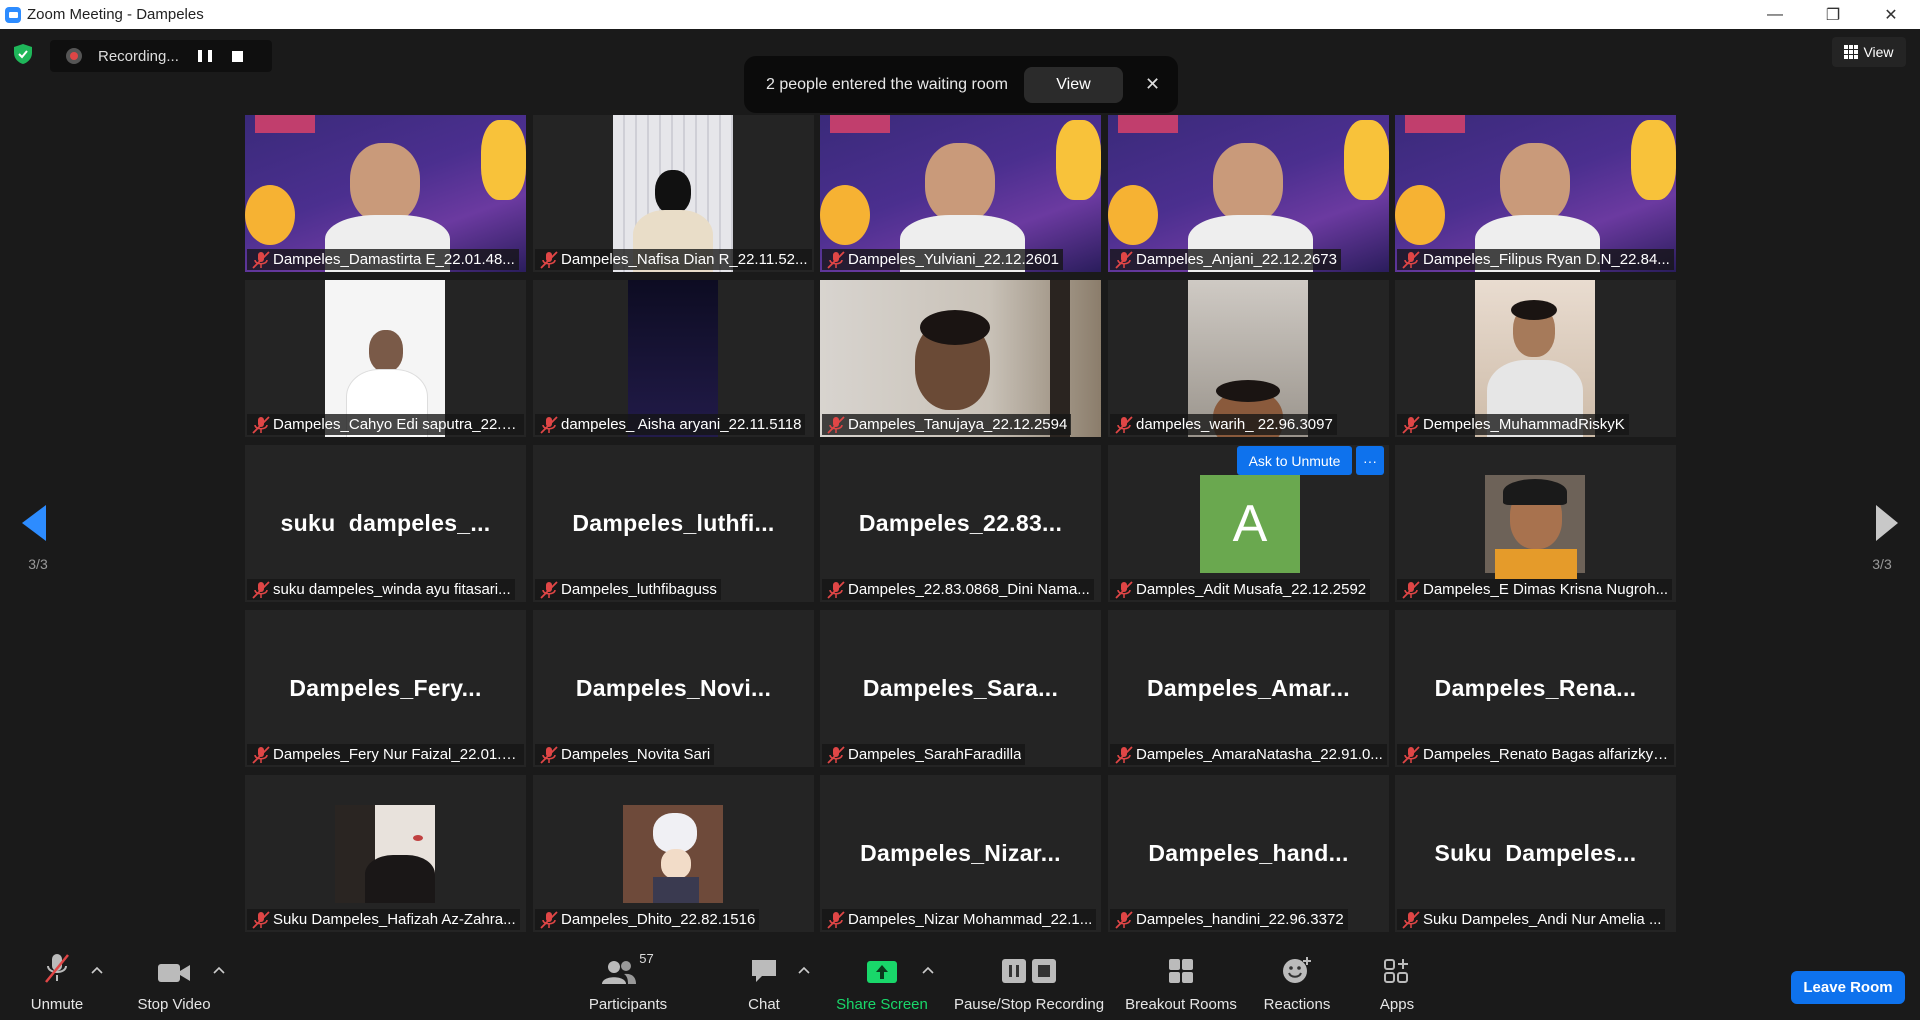 The width and height of the screenshot is (1920, 1020). I want to click on participant-tile: Dempeles_MuhammadRiskyK, so click(1535, 358).